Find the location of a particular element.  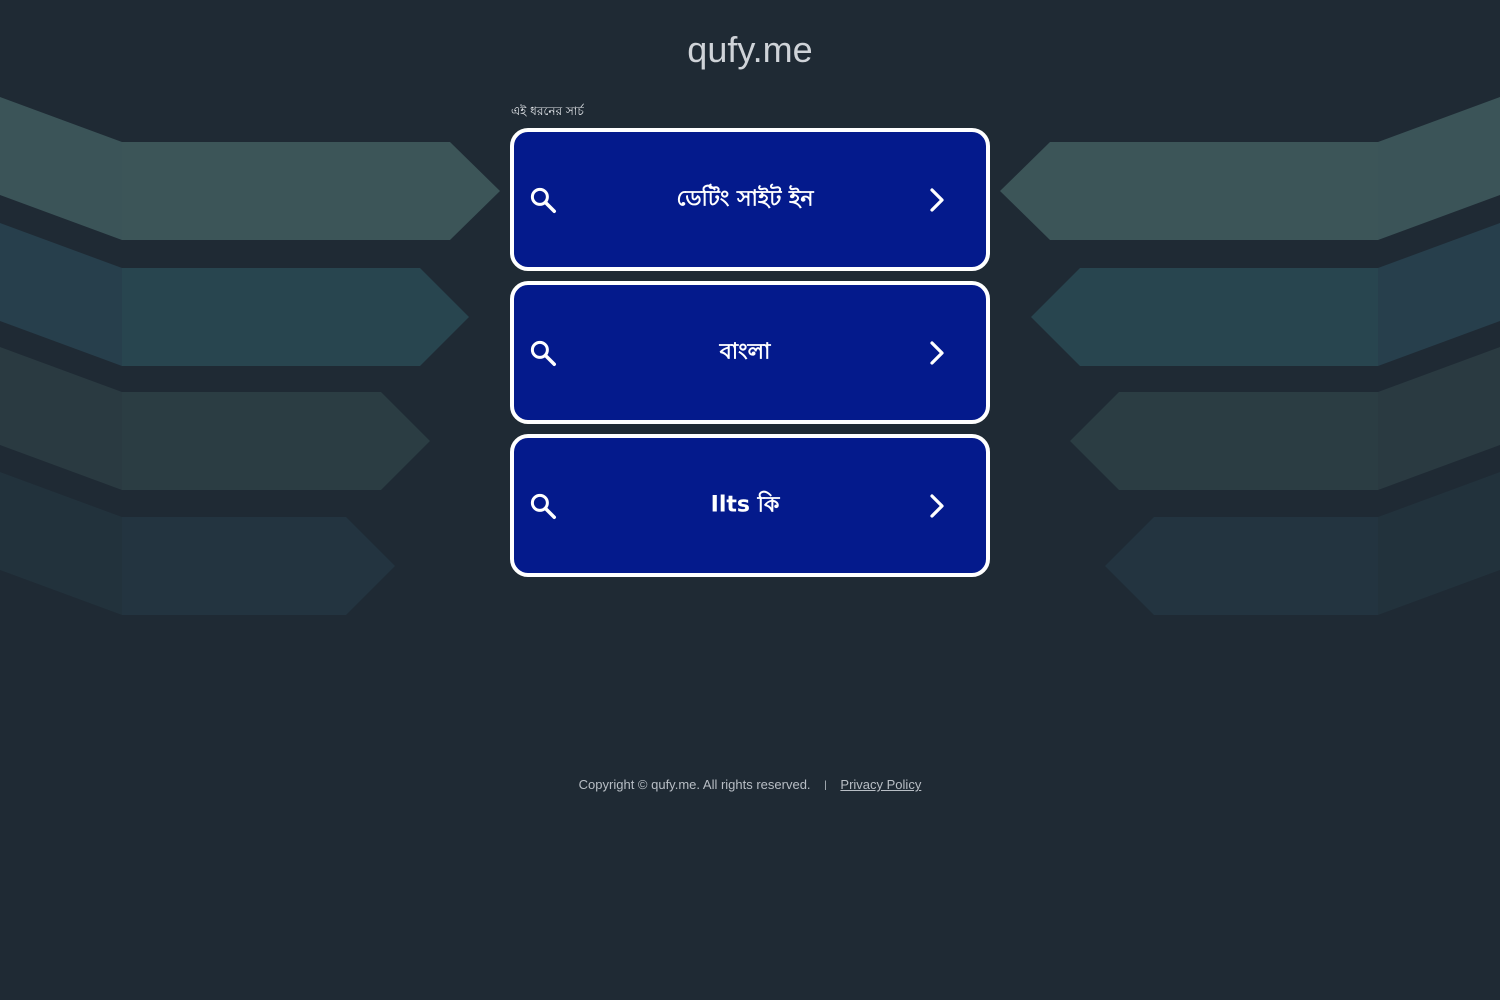

related-search-list: ডেটিং সাইট ইন বাংলা Ilts কি is located at coordinates (750, 357).